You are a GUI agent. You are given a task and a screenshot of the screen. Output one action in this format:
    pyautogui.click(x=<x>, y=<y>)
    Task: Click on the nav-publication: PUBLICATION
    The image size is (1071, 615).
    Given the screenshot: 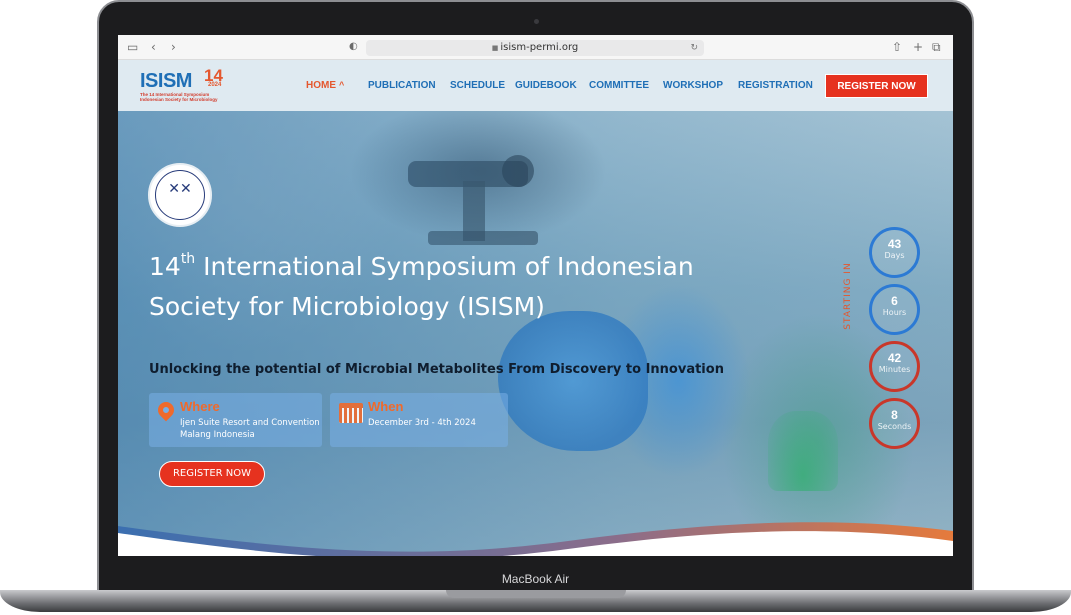 What is the action you would take?
    pyautogui.click(x=402, y=85)
    